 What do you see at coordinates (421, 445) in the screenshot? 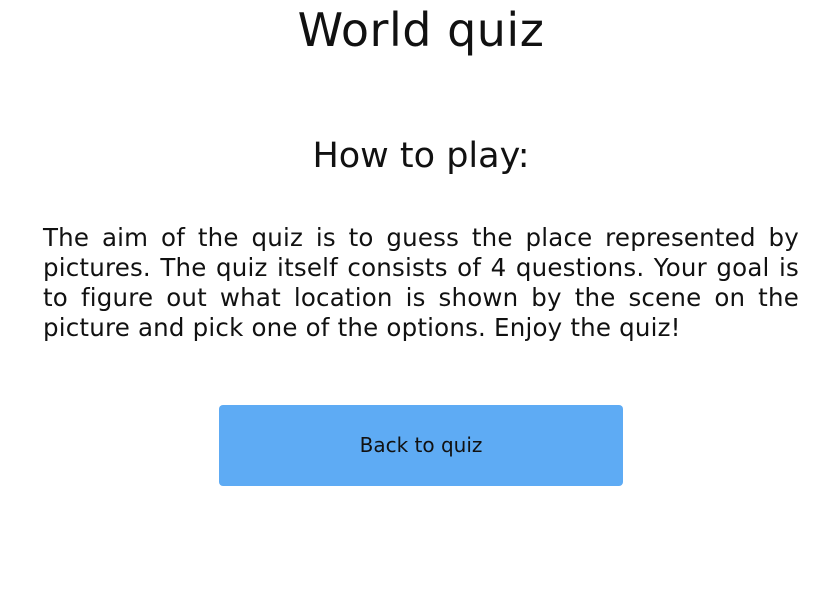
I see `back-to-quiz-button: Back to quiz` at bounding box center [421, 445].